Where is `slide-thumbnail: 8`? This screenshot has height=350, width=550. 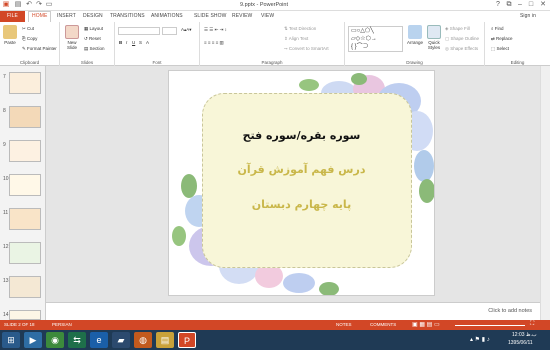
slide-thumbnail: 8 is located at coordinates (22, 117).